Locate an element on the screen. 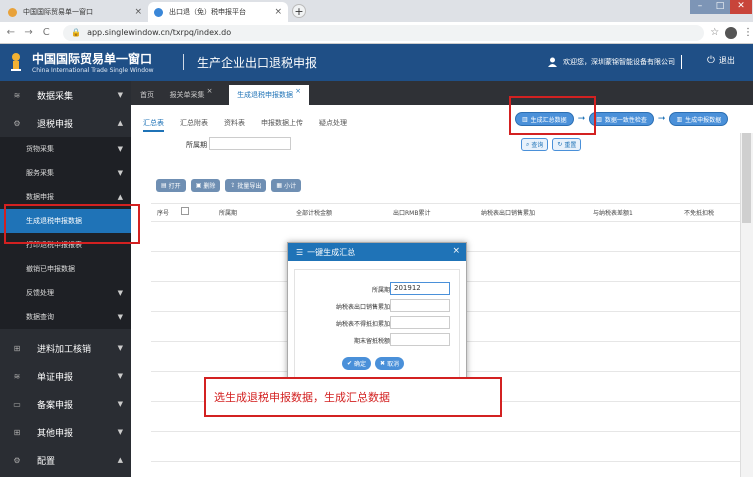 Image resolution: width=753 pixels, height=477 pixels. logo-title-cn: 中国国际贸易单一窗口 is located at coordinates (92, 59).